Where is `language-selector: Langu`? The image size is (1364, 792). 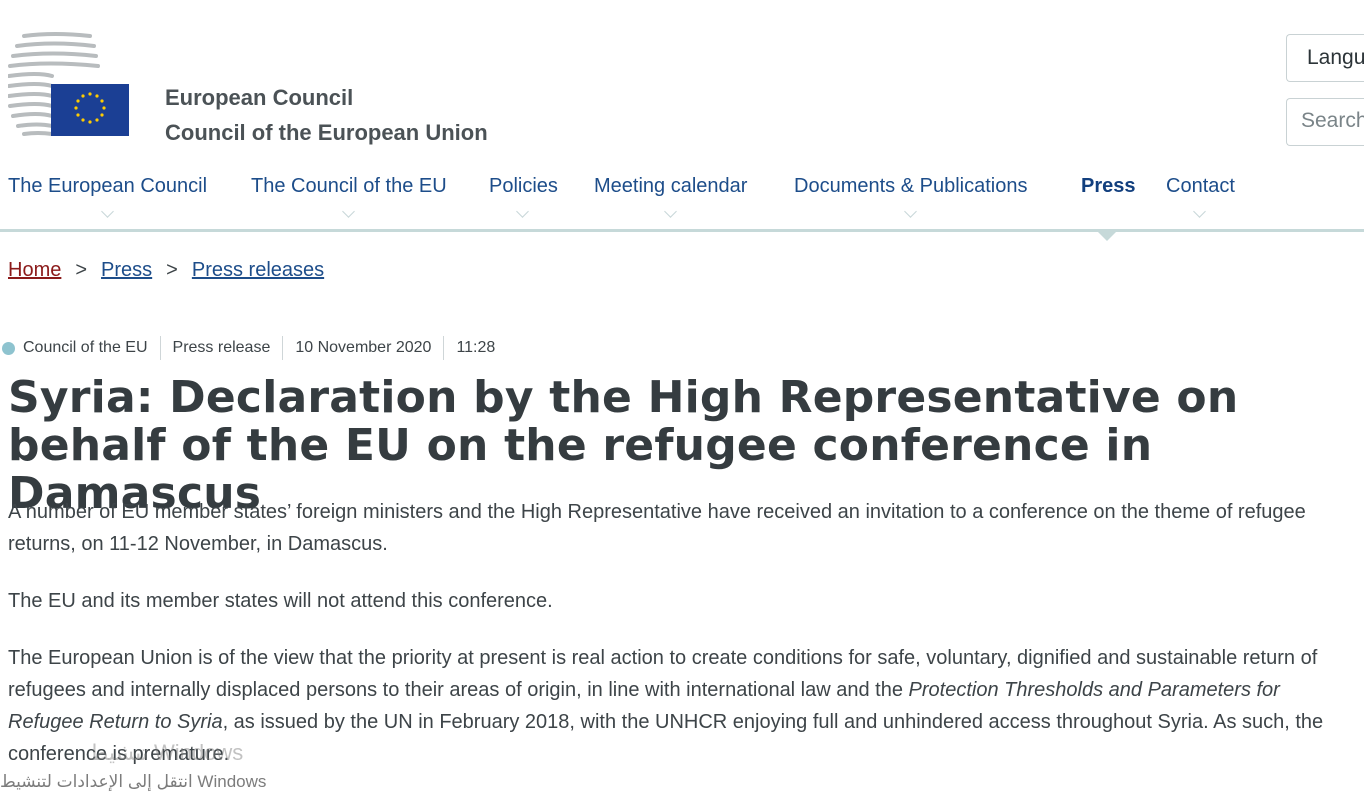 language-selector: Langu is located at coordinates (1325, 58).